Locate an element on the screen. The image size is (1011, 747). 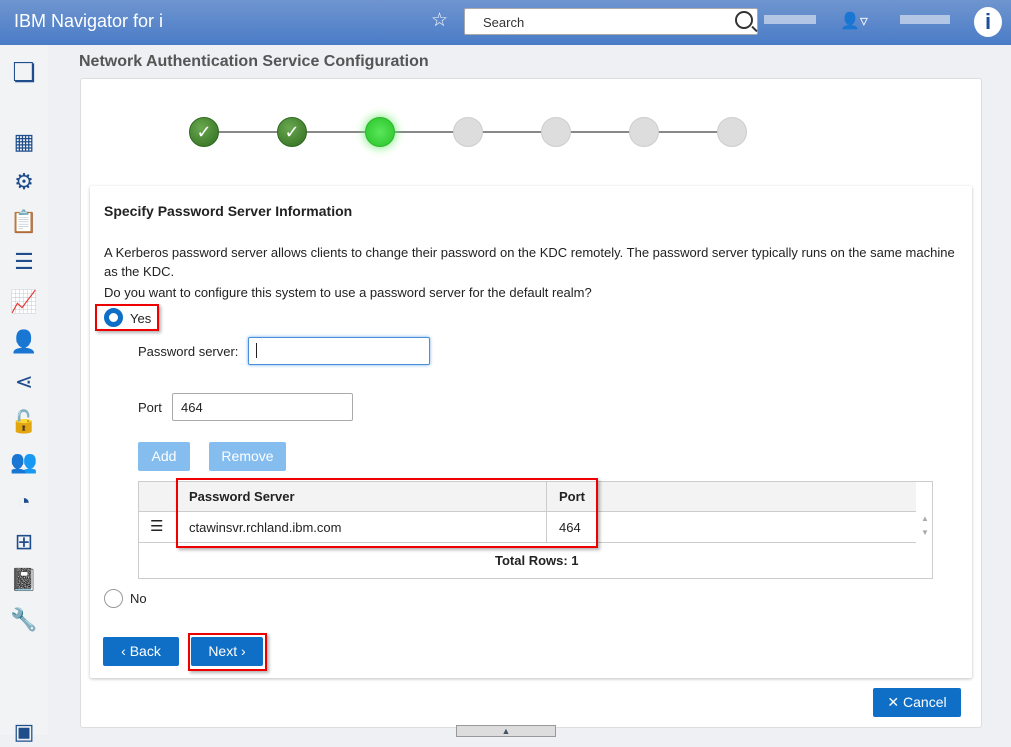
highlight-yes is located at coordinates (127, 317).